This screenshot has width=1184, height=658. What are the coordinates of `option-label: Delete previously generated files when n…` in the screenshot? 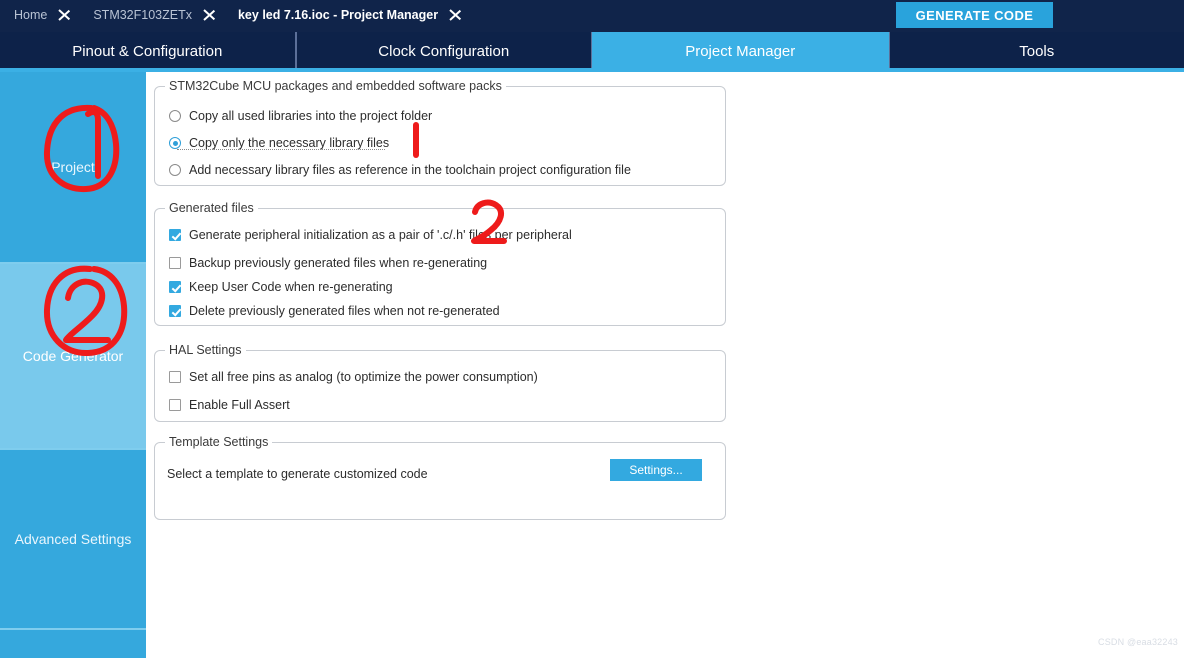 It's located at (344, 311).